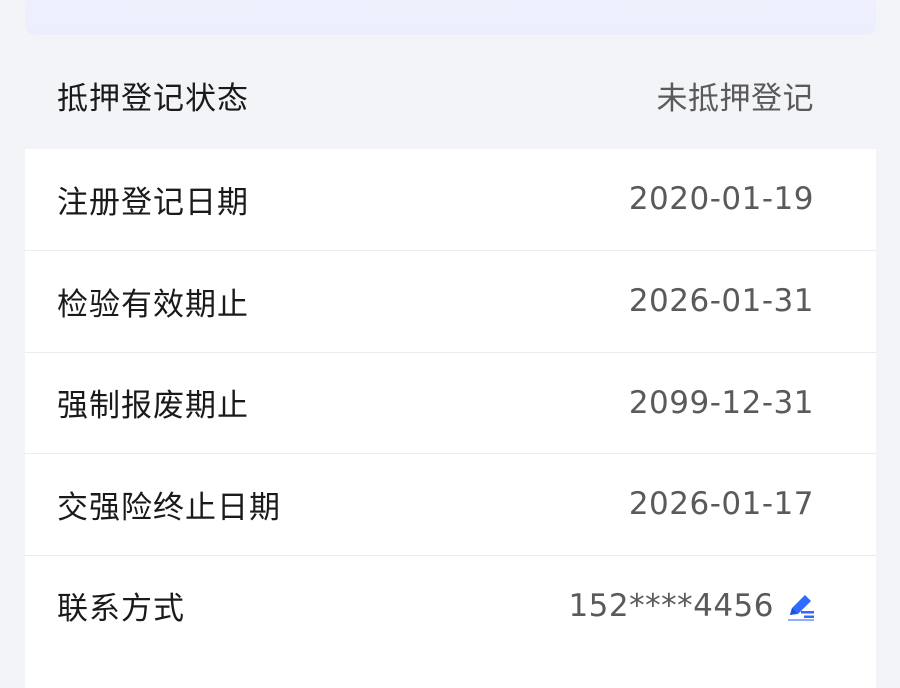 The height and width of the screenshot is (688, 900). What do you see at coordinates (450, 402) in the screenshot?
I see `scrap-deadline-row: 强制报废期止 2099-12-31` at bounding box center [450, 402].